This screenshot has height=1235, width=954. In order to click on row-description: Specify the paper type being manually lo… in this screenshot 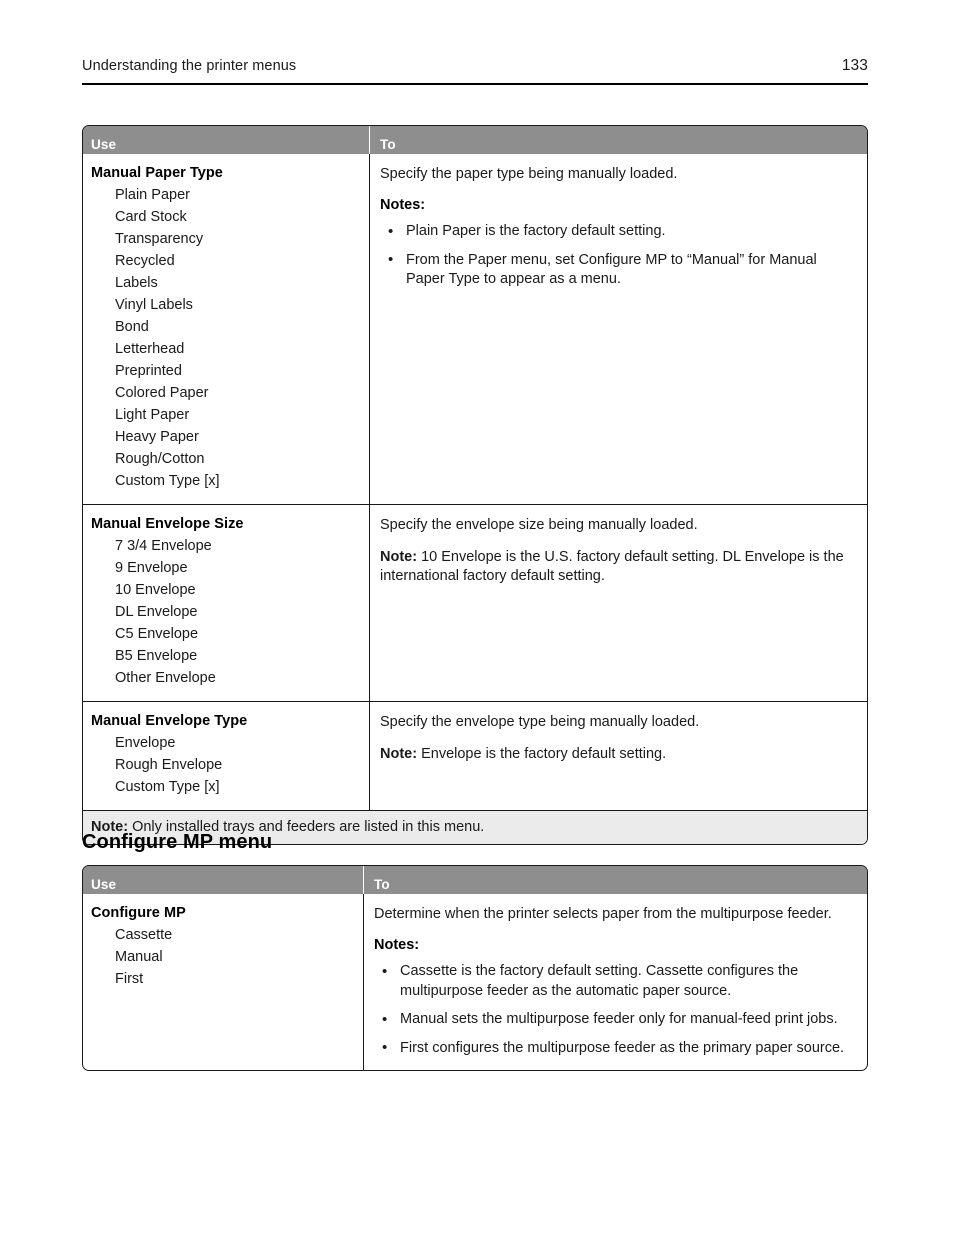, I will do `click(529, 174)`.